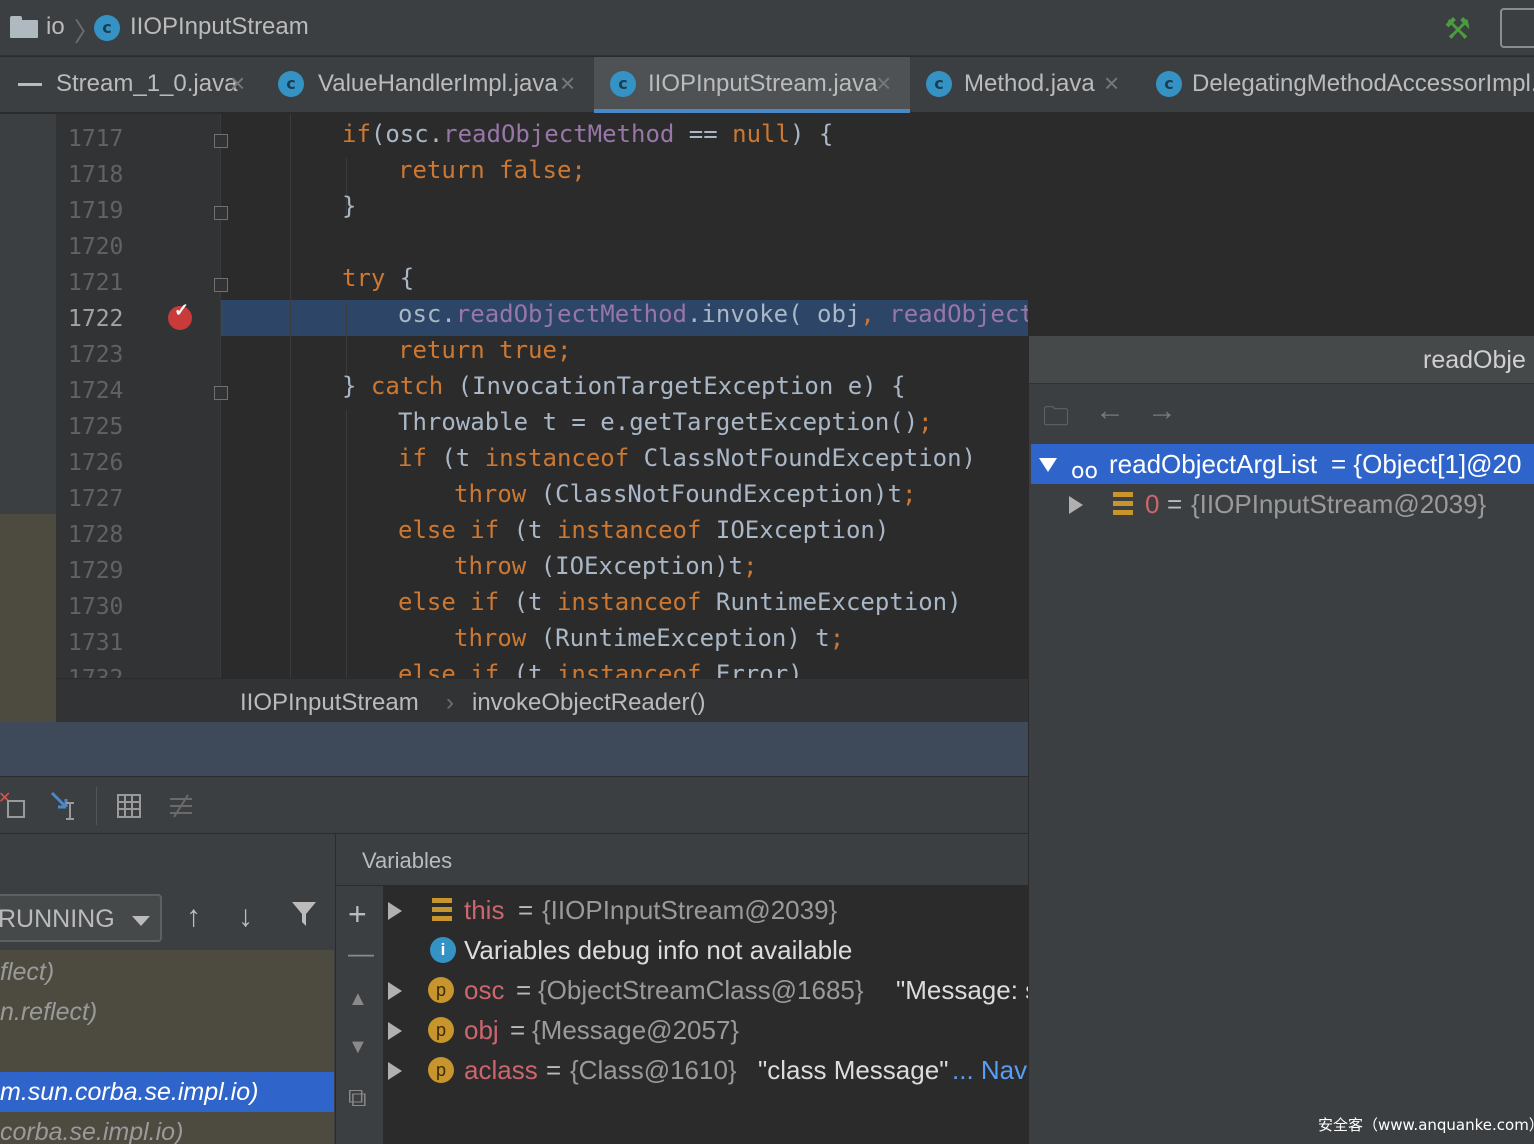 Image resolution: width=1534 pixels, height=1144 pixels. What do you see at coordinates (96, 571) in the screenshot?
I see `line-number: 1729` at bounding box center [96, 571].